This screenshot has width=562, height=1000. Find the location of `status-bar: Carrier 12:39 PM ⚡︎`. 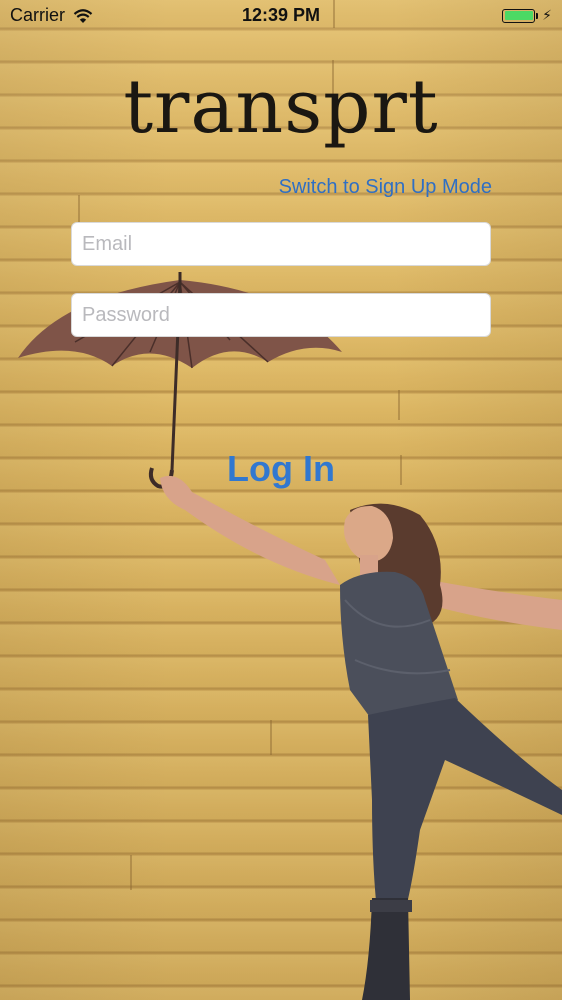

status-bar: Carrier 12:39 PM ⚡︎ is located at coordinates (281, 16).